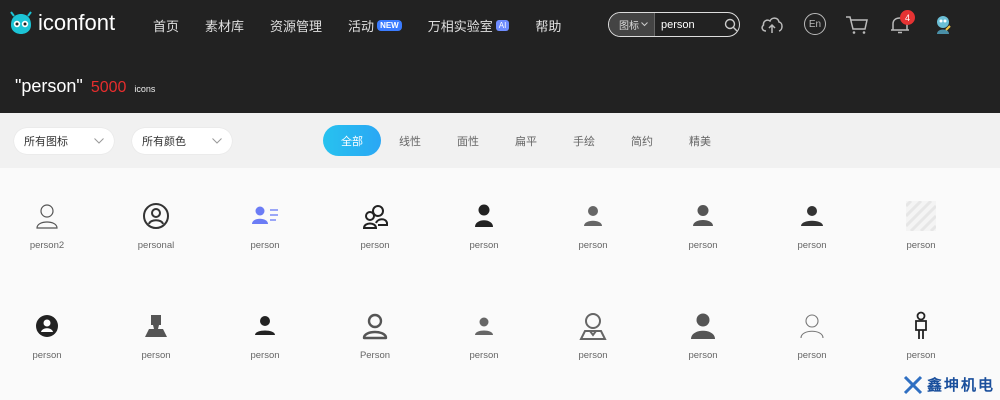  What do you see at coordinates (731, 25) in the screenshot?
I see `search-icon` at bounding box center [731, 25].